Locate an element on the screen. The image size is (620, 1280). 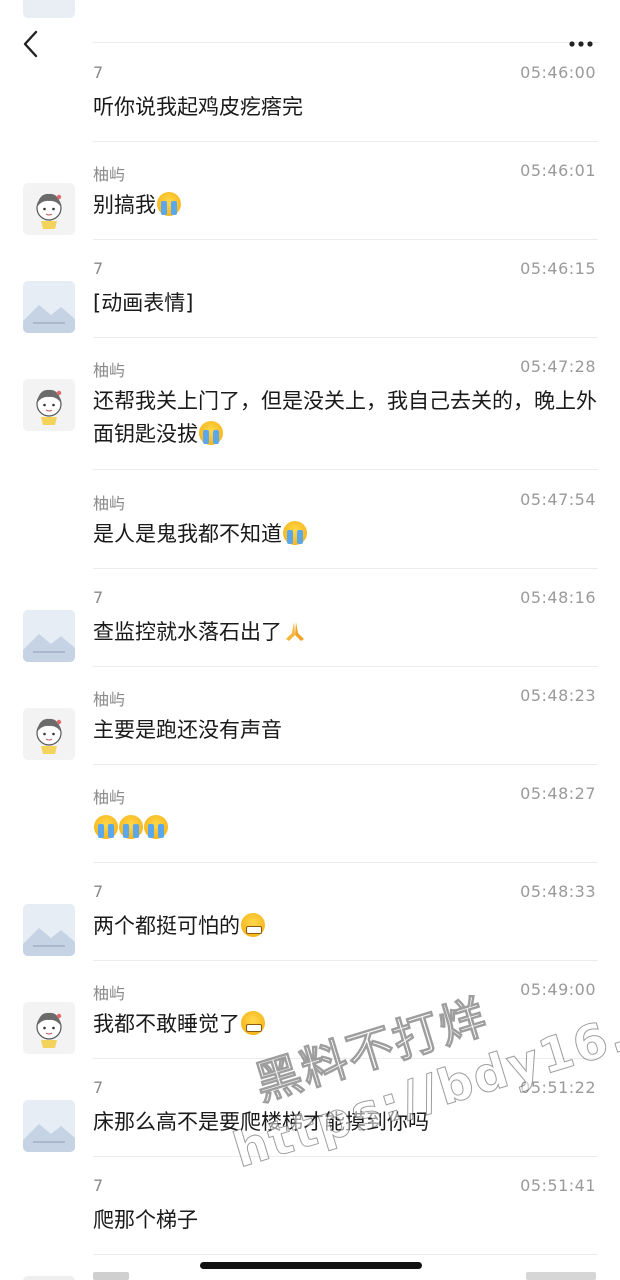
message-time: 05:46:00 is located at coordinates (558, 72).